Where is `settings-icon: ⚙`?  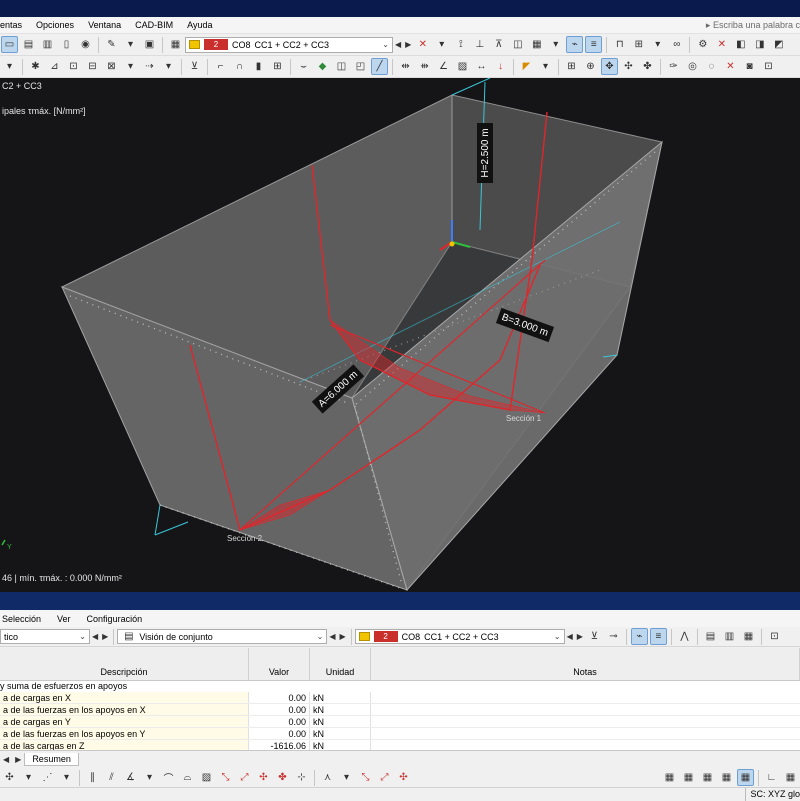
settings-icon: ⚙ is located at coordinates (702, 44).